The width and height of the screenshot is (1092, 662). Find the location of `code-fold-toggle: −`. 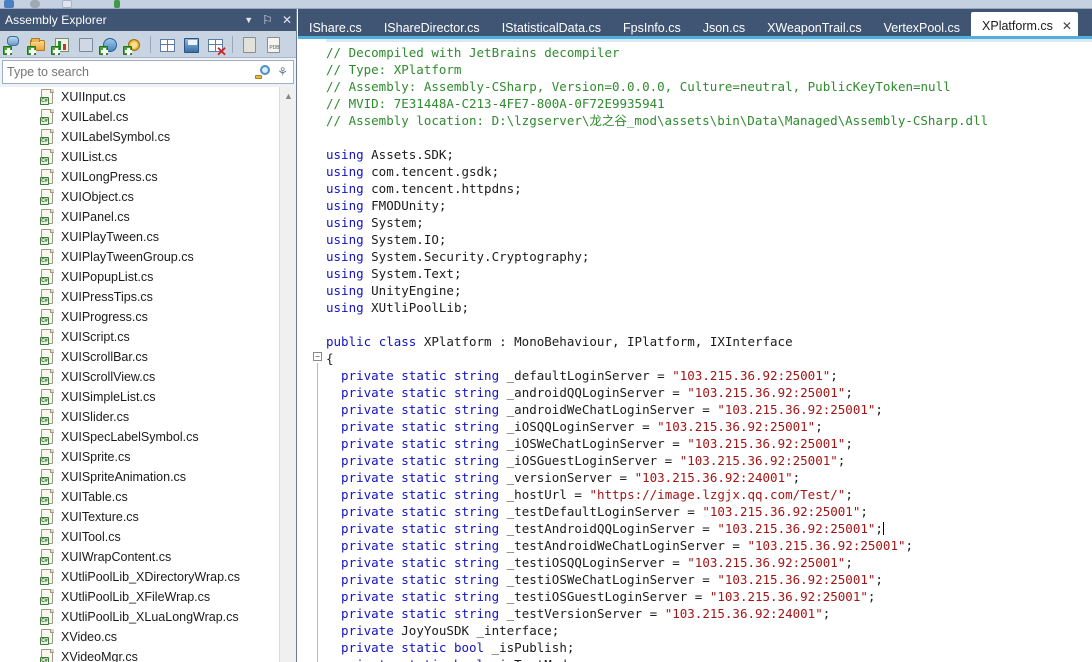

code-fold-toggle: − is located at coordinates (317, 356).